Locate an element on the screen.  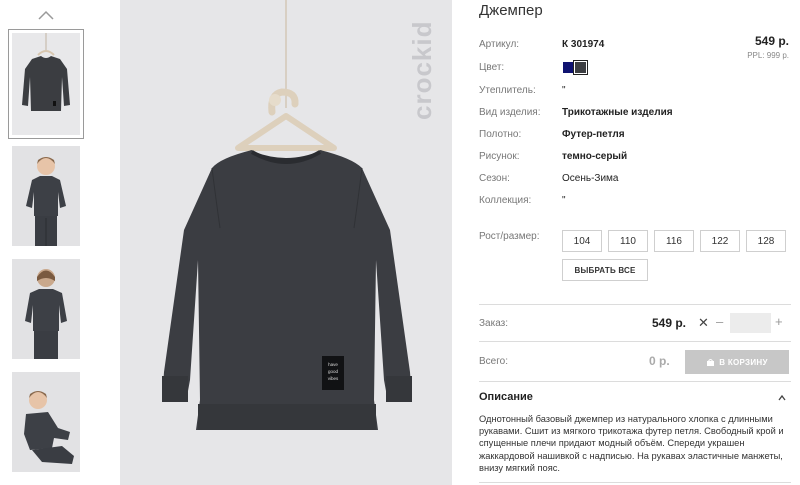
attr-collection: Коллекция: " is located at coordinates (635, 203).